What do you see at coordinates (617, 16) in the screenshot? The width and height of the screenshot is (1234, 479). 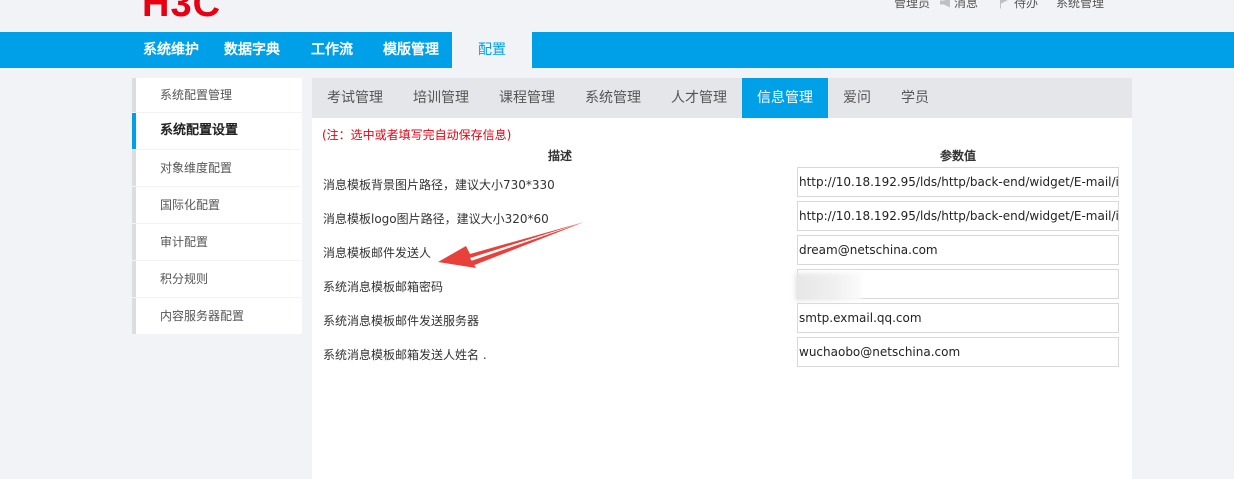 I see `top-header: H3C 管理员 消息 待办 系统管理` at bounding box center [617, 16].